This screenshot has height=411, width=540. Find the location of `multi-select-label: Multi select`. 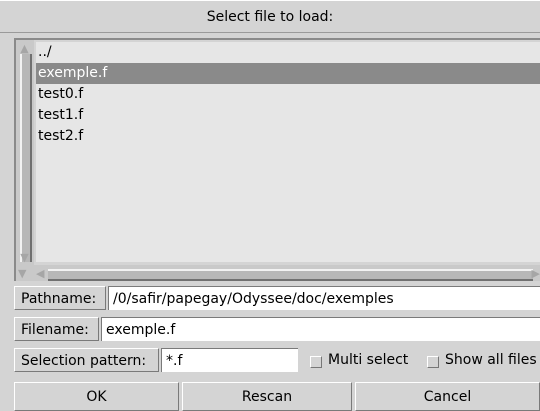

multi-select-label: Multi select is located at coordinates (368, 360).